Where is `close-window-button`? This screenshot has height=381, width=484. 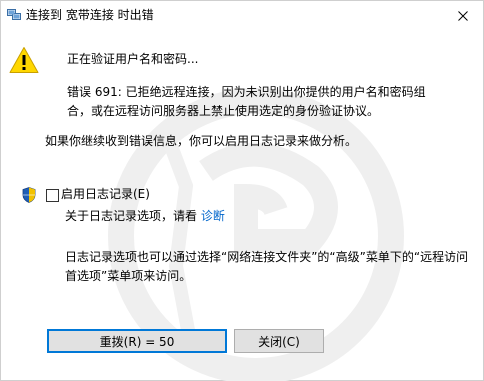 close-window-button is located at coordinates (463, 16).